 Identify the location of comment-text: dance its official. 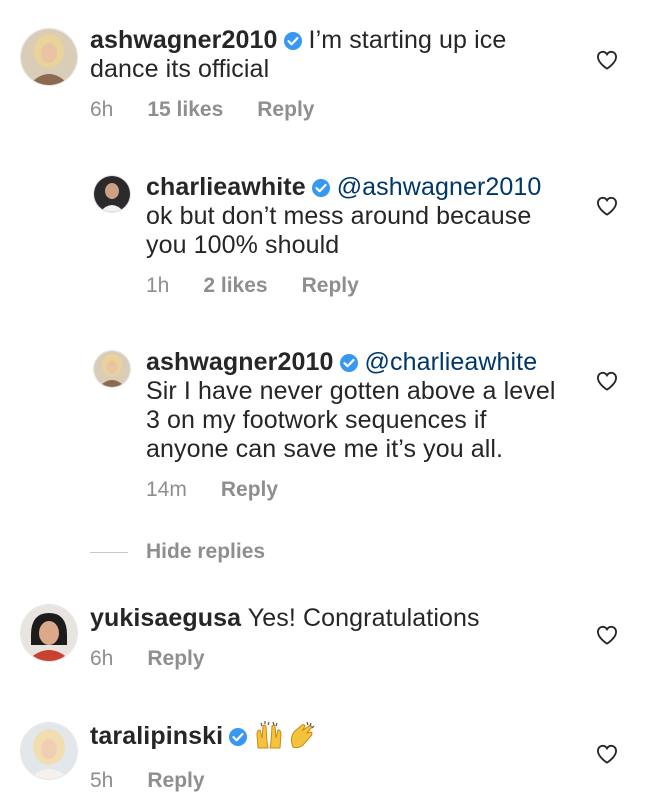
(180, 69).